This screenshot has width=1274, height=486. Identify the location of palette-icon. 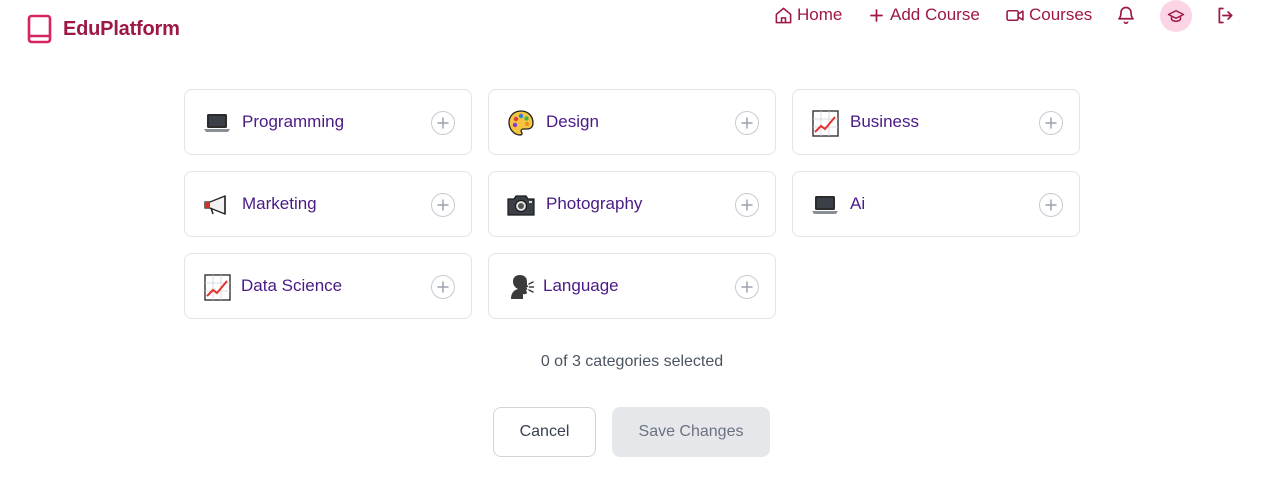
(521, 123).